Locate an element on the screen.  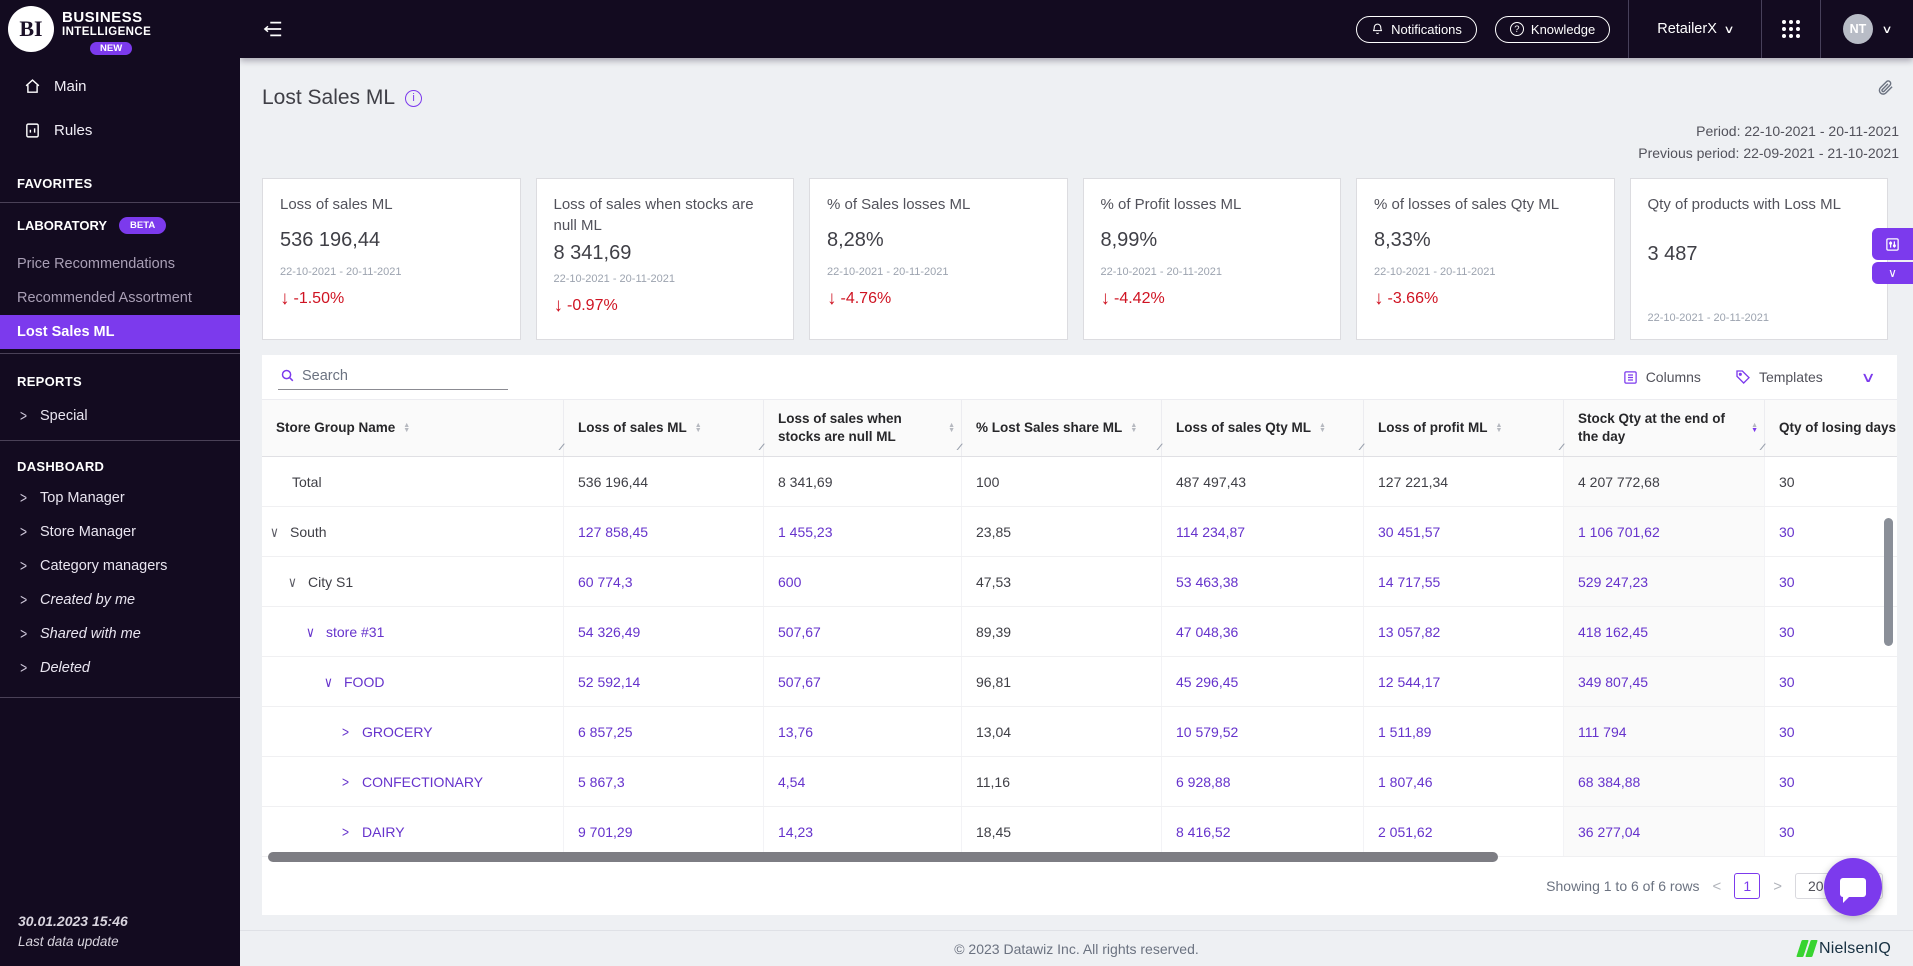
sidebar-item-special: > Special is located at coordinates (120, 416).